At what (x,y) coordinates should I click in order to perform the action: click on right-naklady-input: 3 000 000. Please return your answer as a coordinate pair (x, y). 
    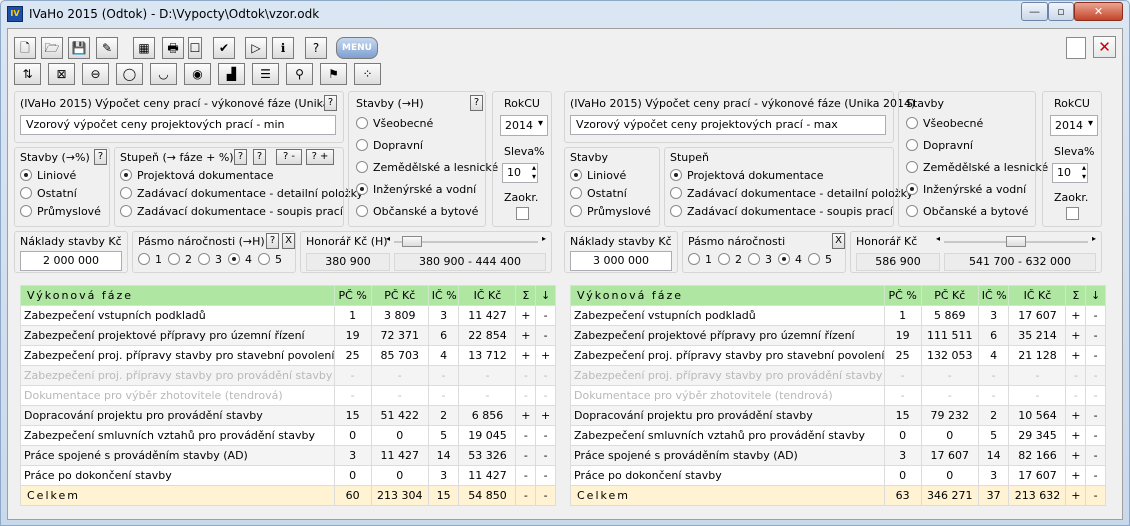
    Looking at the image, I should click on (621, 261).